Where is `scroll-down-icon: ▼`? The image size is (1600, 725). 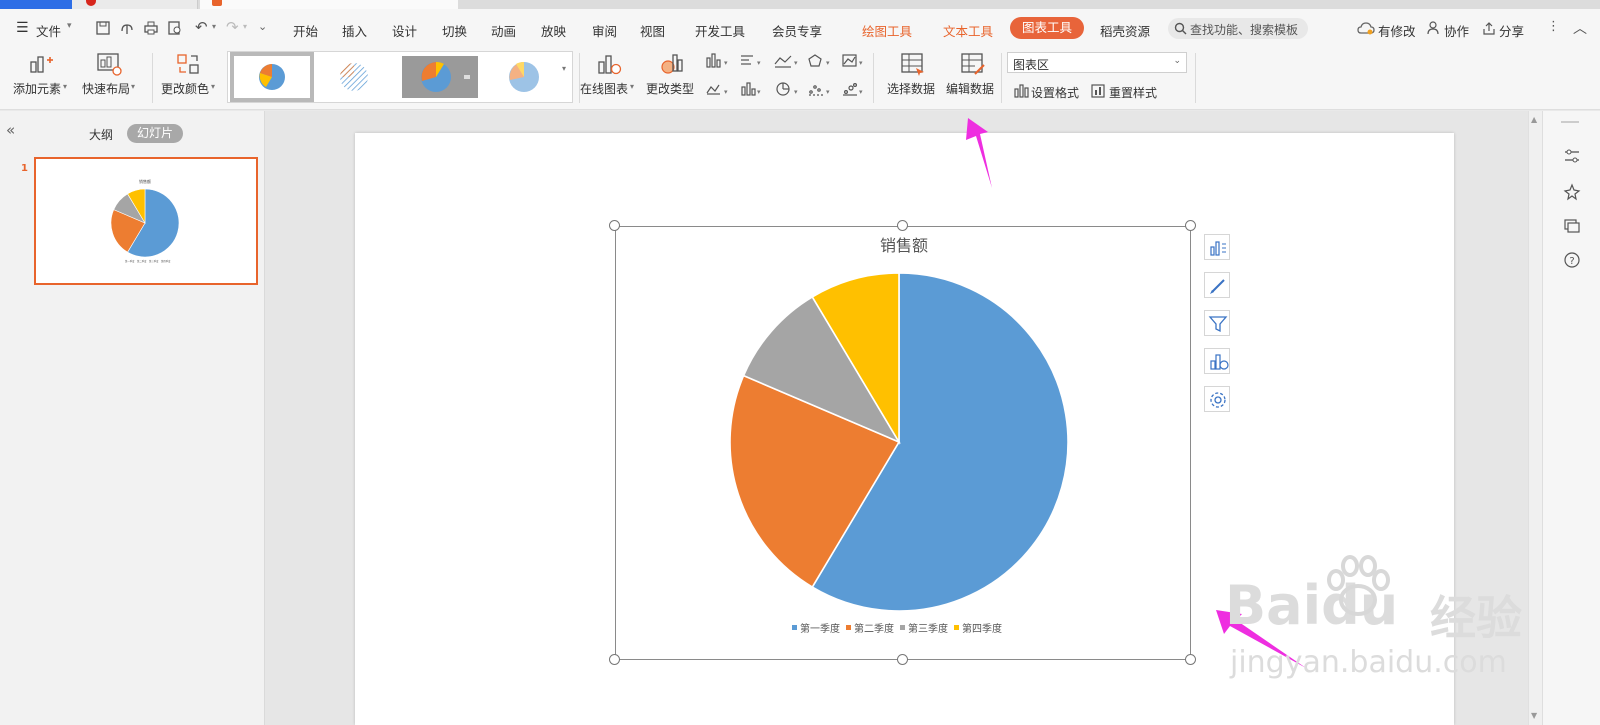
scroll-down-icon: ▼ is located at coordinates (1534, 715).